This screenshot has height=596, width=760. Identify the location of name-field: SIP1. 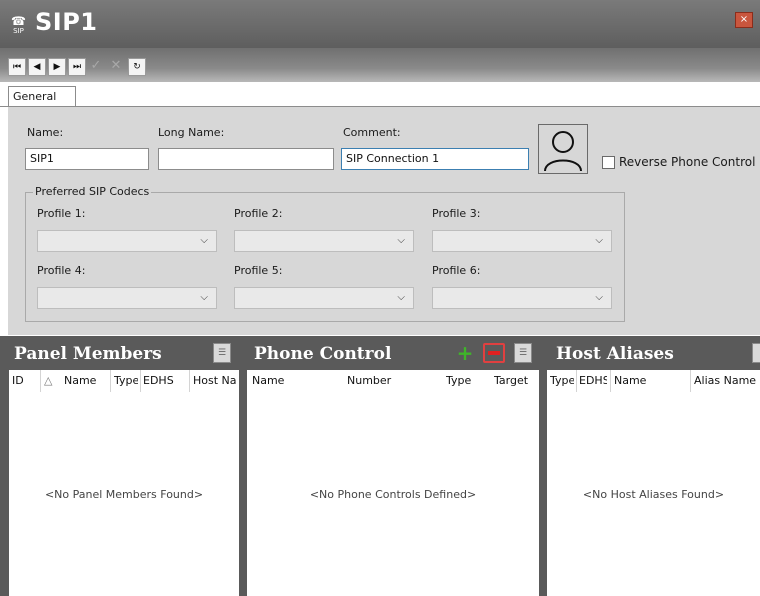
(87, 159).